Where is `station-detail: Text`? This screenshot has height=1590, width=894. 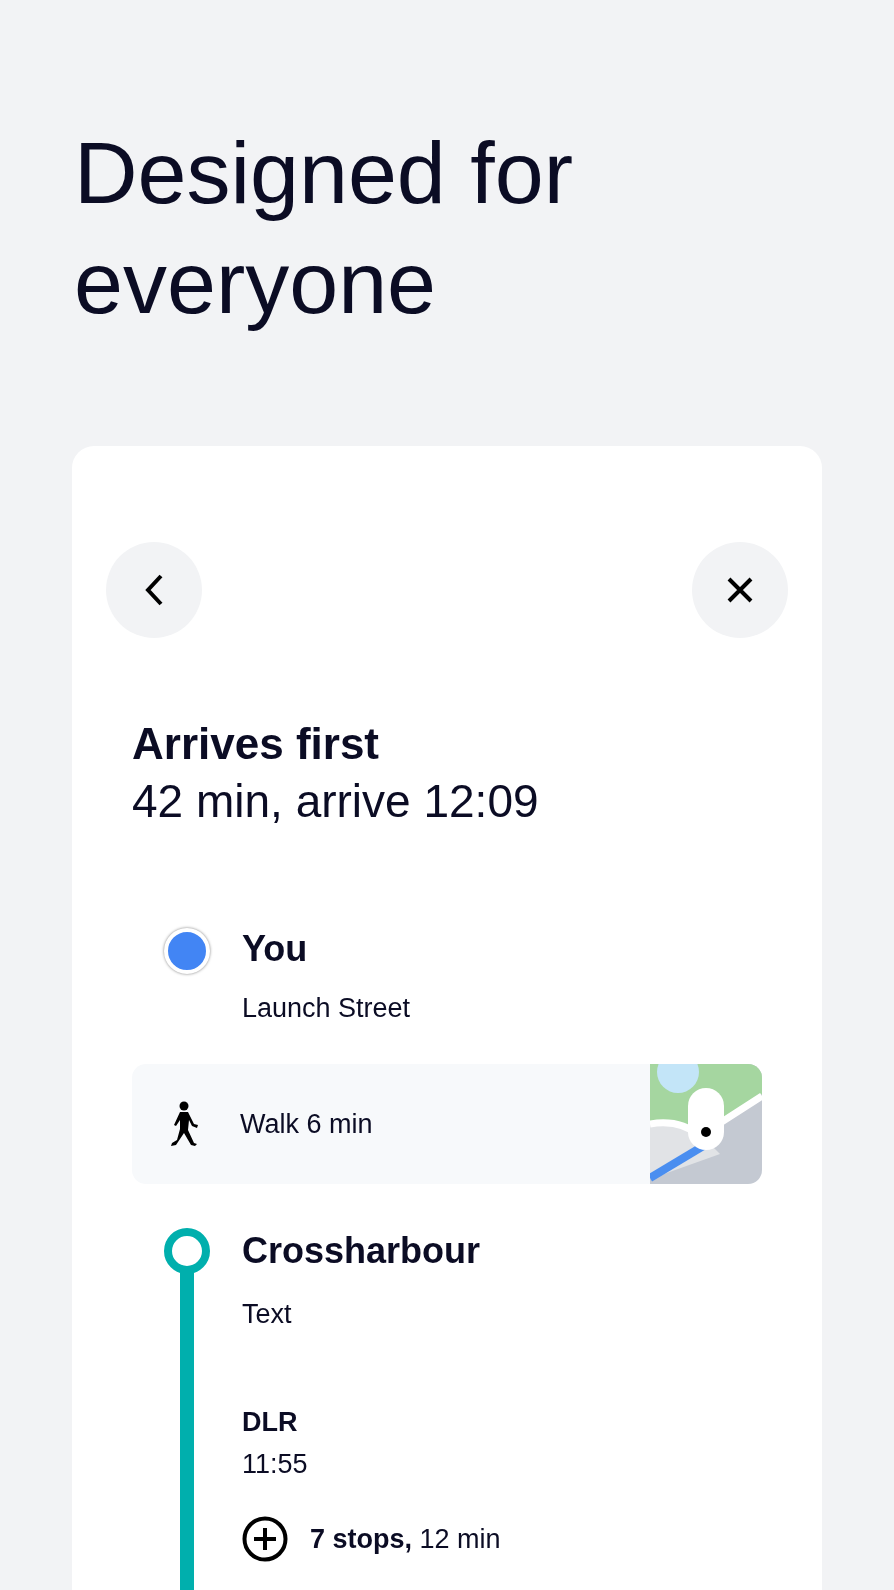
station-detail: Text is located at coordinates (267, 1314).